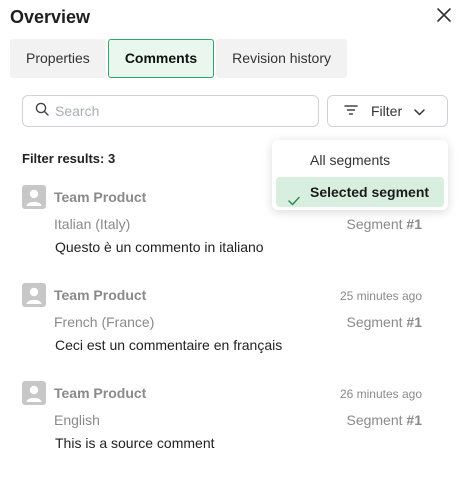 Image resolution: width=470 pixels, height=485 pixels. What do you see at coordinates (104, 322) in the screenshot?
I see `comment-language: French (France)` at bounding box center [104, 322].